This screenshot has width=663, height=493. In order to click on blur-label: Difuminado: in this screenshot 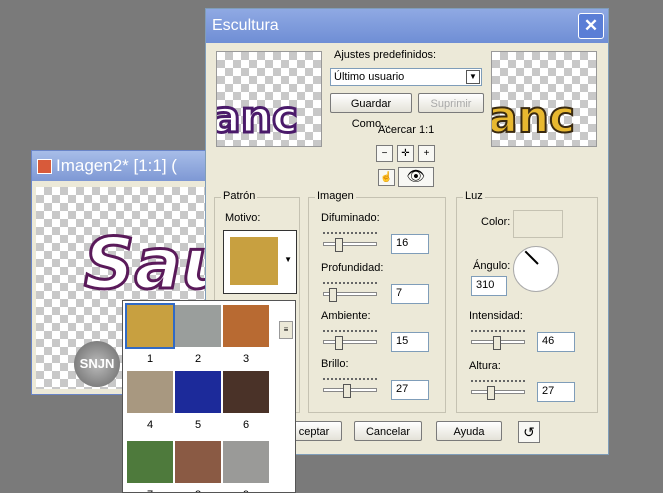, I will do `click(350, 218)`.